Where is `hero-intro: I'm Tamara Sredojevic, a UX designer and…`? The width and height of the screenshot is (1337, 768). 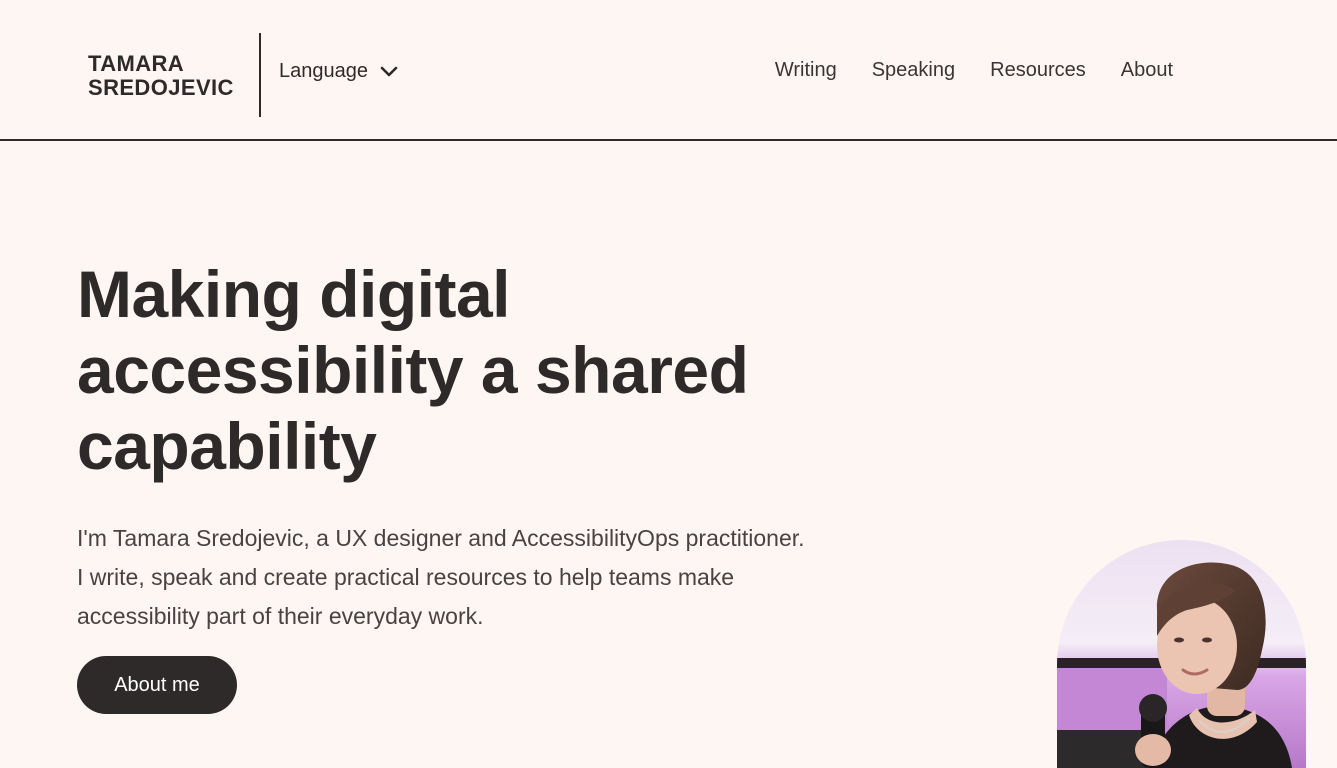
hero-intro: I'm Tamara Sredojevic, a UX designer and… is located at coordinates (441, 577).